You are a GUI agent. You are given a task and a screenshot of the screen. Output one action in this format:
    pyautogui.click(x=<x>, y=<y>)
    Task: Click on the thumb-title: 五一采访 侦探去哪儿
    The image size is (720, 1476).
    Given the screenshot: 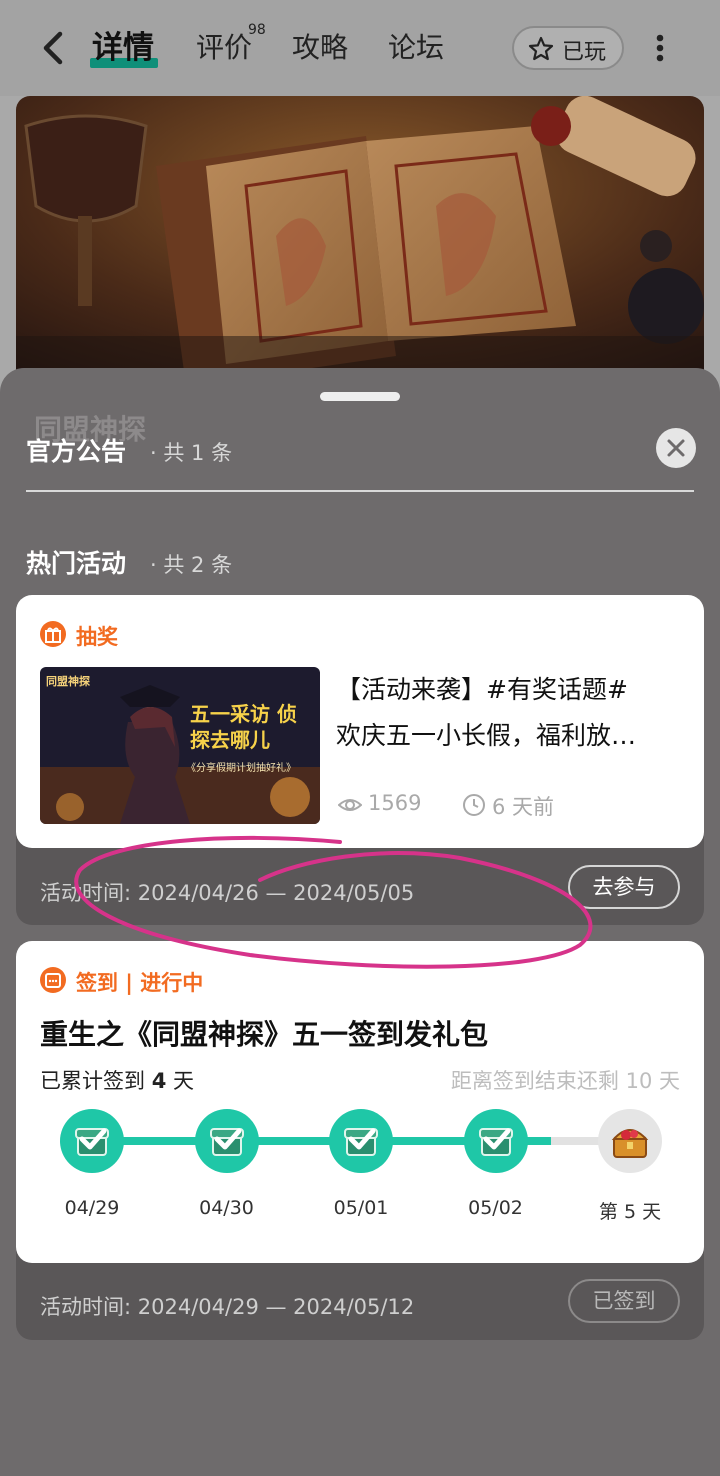 What is the action you would take?
    pyautogui.click(x=243, y=727)
    